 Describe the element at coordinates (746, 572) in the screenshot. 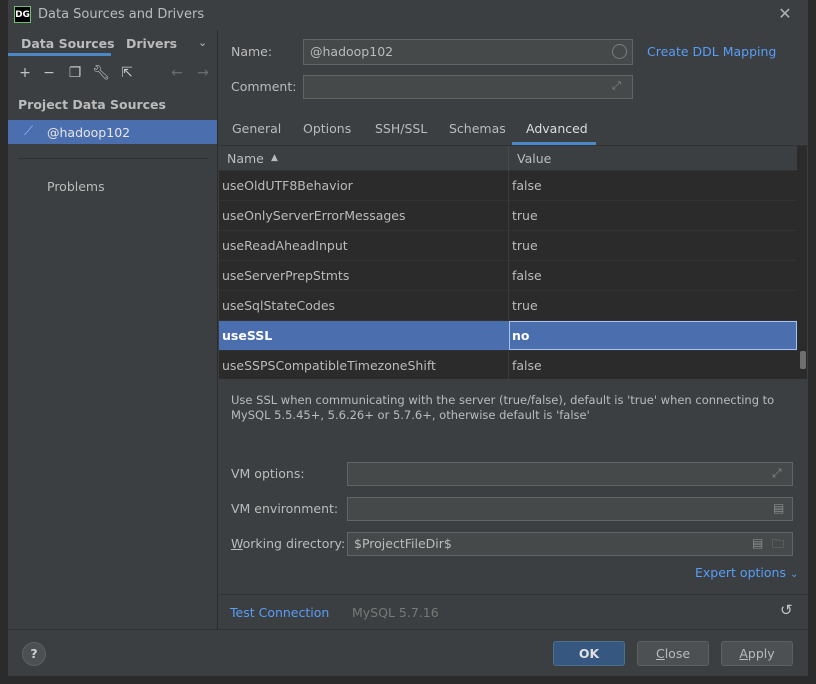

I see `expert-options-link: Expert options ⌄` at that location.